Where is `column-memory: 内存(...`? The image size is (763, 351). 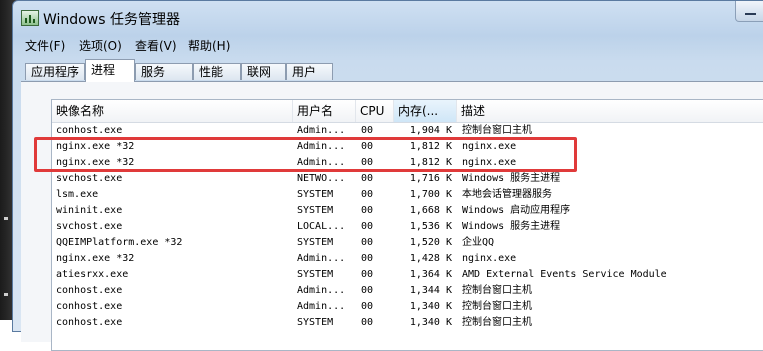 column-memory: 内存(... is located at coordinates (425, 111).